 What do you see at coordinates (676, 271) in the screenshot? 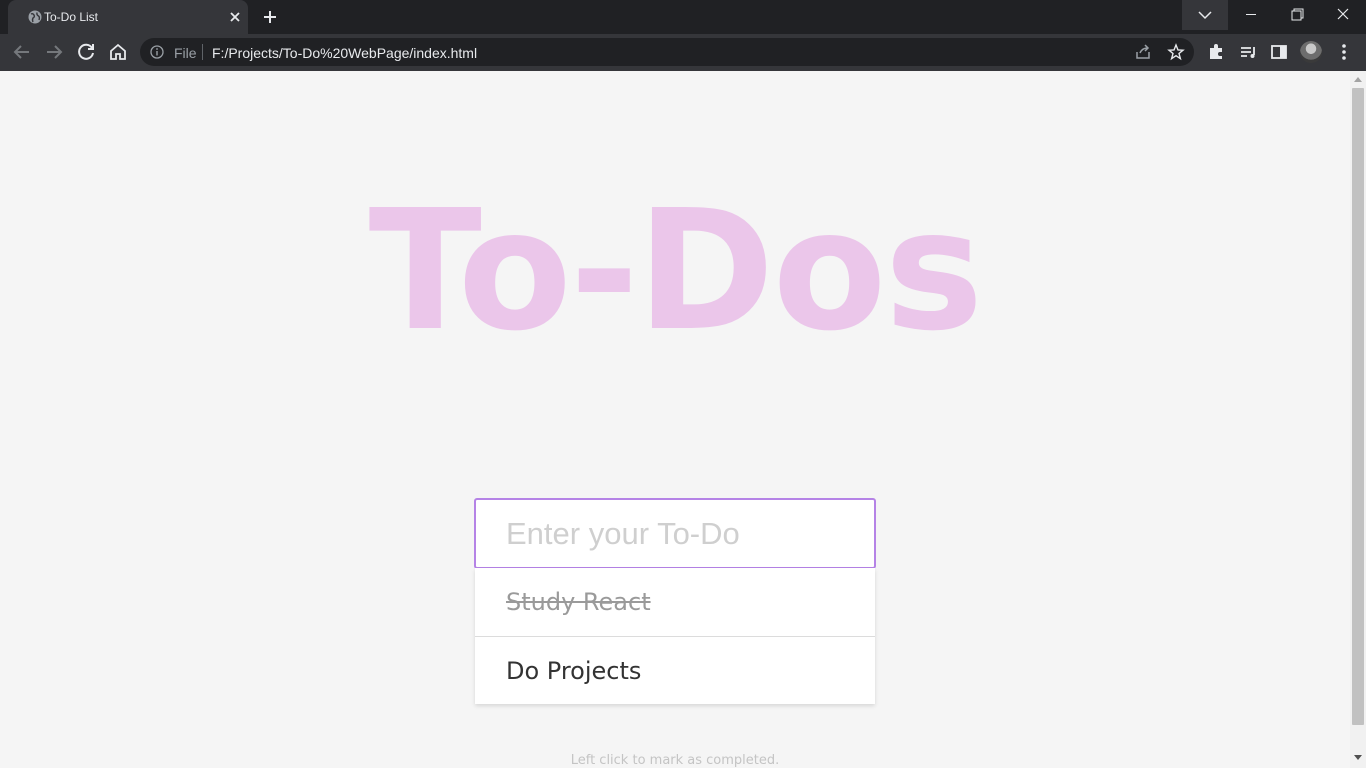
I see `page-title: To-Dos` at bounding box center [676, 271].